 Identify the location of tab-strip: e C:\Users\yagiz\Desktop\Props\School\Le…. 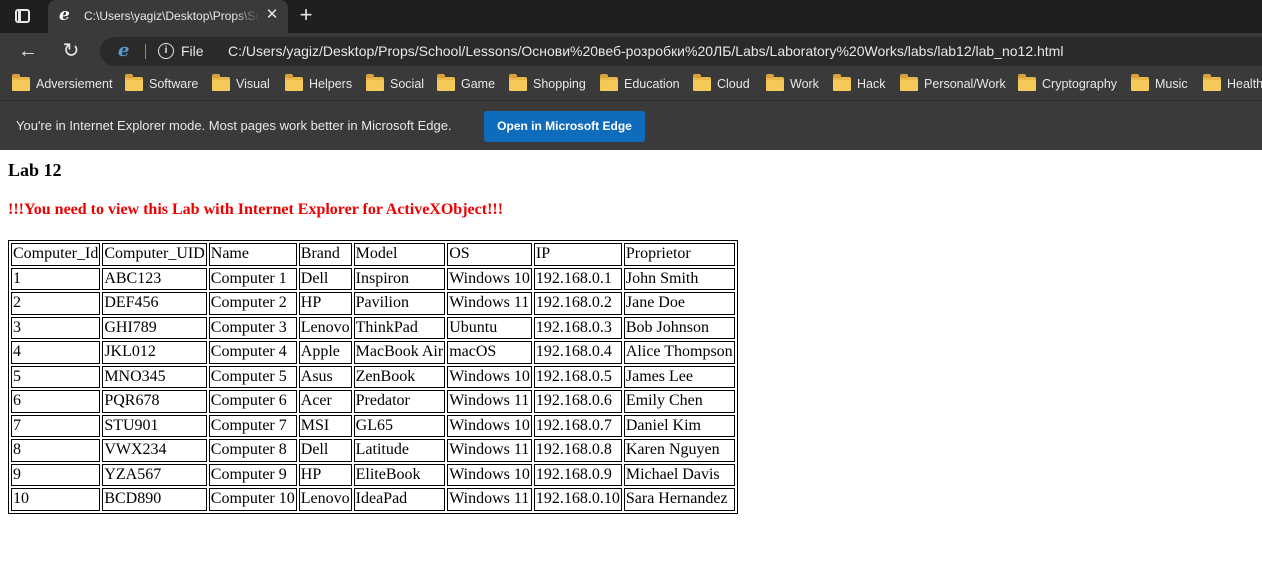
(631, 16).